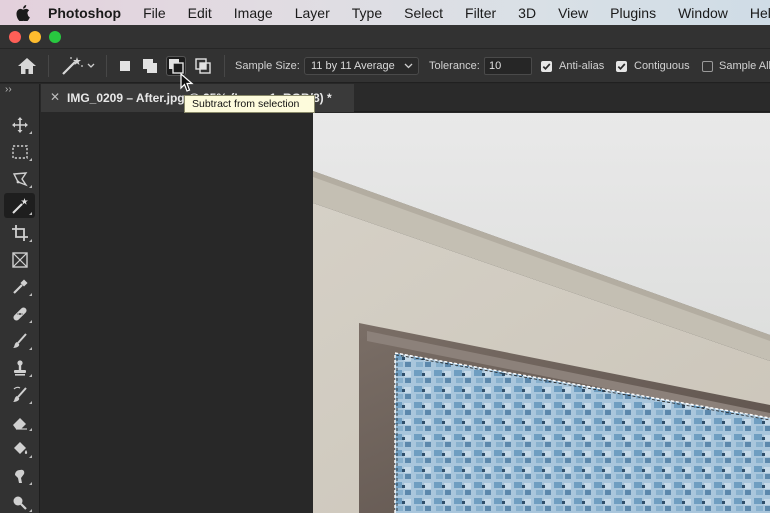 The image size is (770, 513). Describe the element at coordinates (55, 37) in the screenshot. I see `window-maximize-button` at that location.